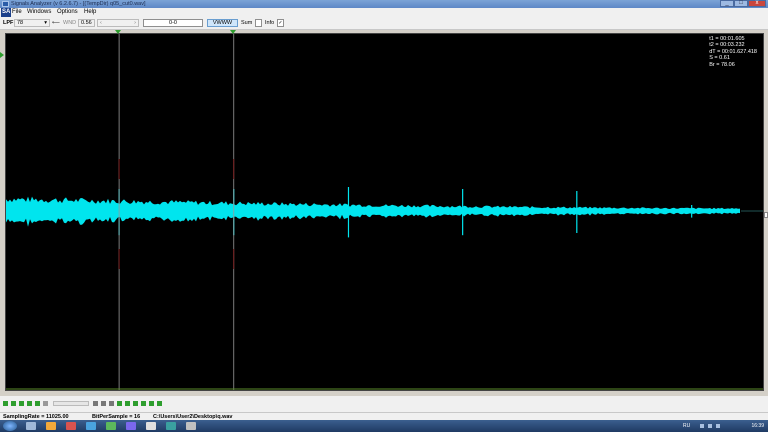 The height and width of the screenshot is (432, 768). I want to click on range-value: 0-0, so click(173, 23).